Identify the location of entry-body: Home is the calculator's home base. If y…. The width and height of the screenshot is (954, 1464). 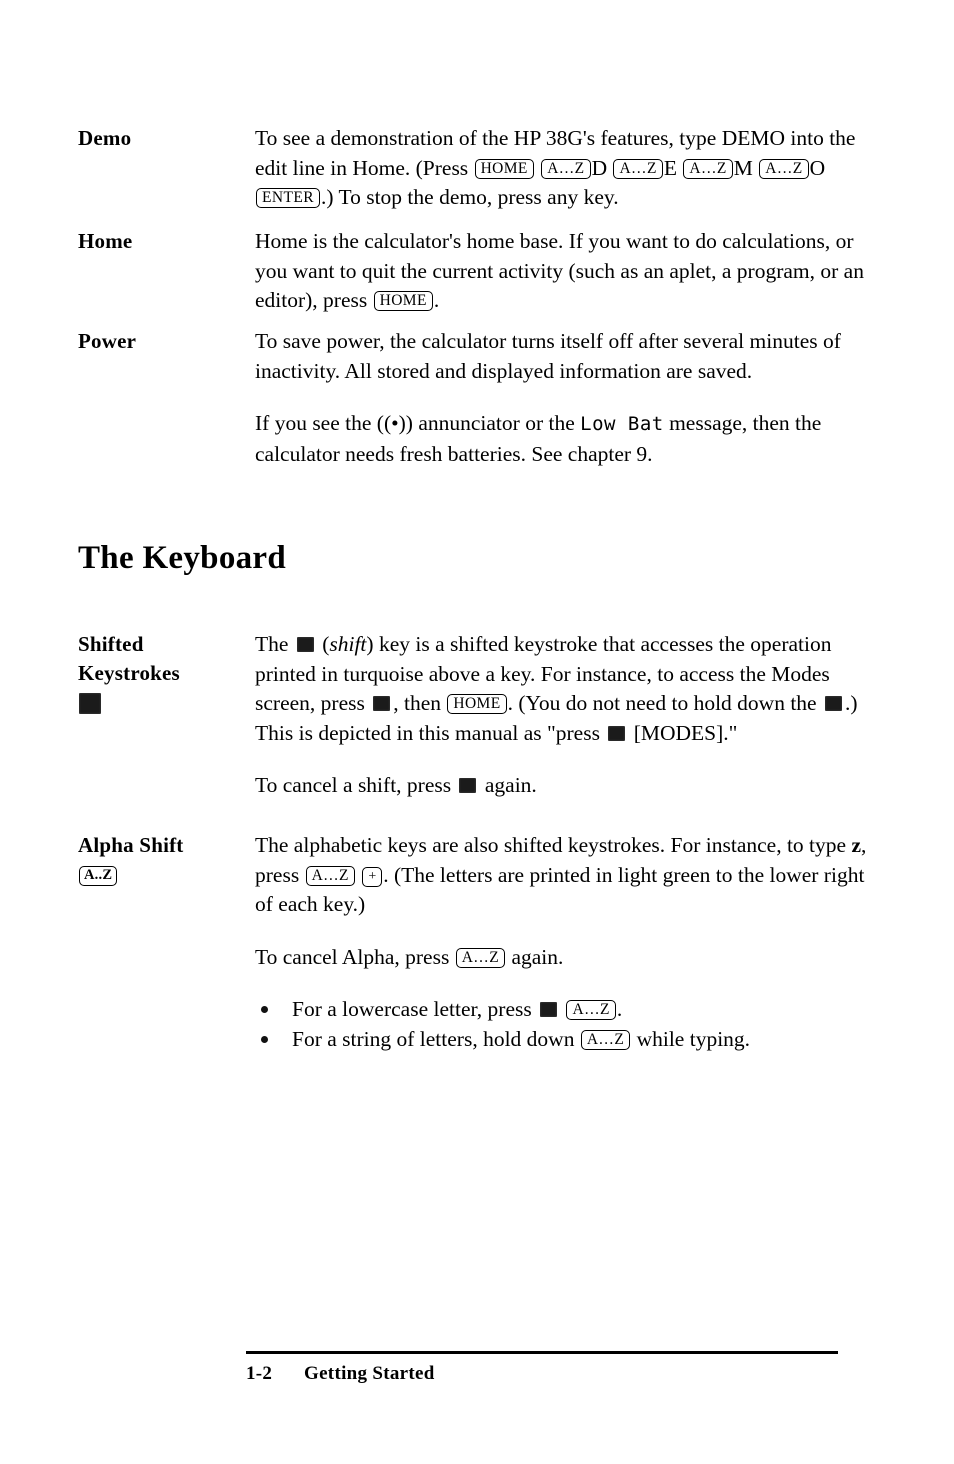
(561, 271).